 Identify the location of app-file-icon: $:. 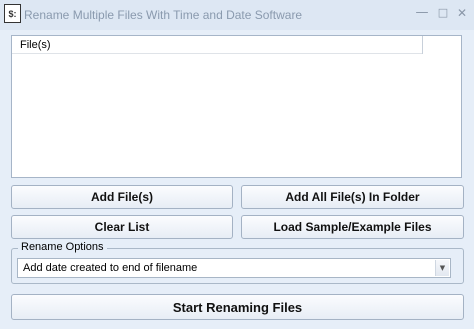
(12, 13).